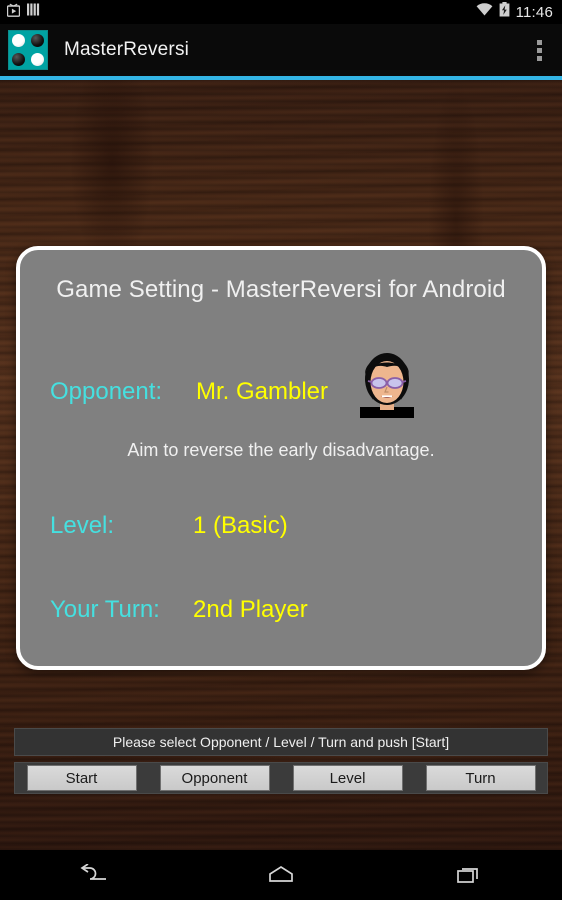 Image resolution: width=562 pixels, height=900 pixels. I want to click on reversi-board-icon, so click(28, 50).